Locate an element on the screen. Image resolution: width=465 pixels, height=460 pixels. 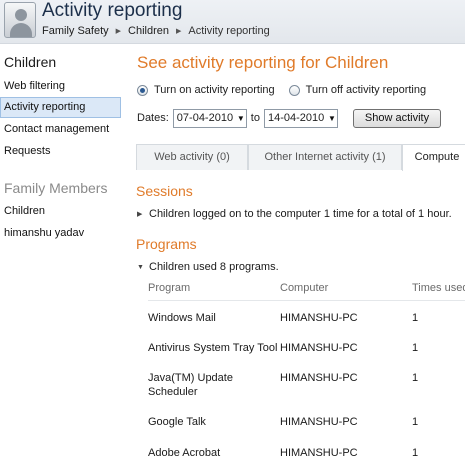
radio-turn-on is located at coordinates (142, 90).